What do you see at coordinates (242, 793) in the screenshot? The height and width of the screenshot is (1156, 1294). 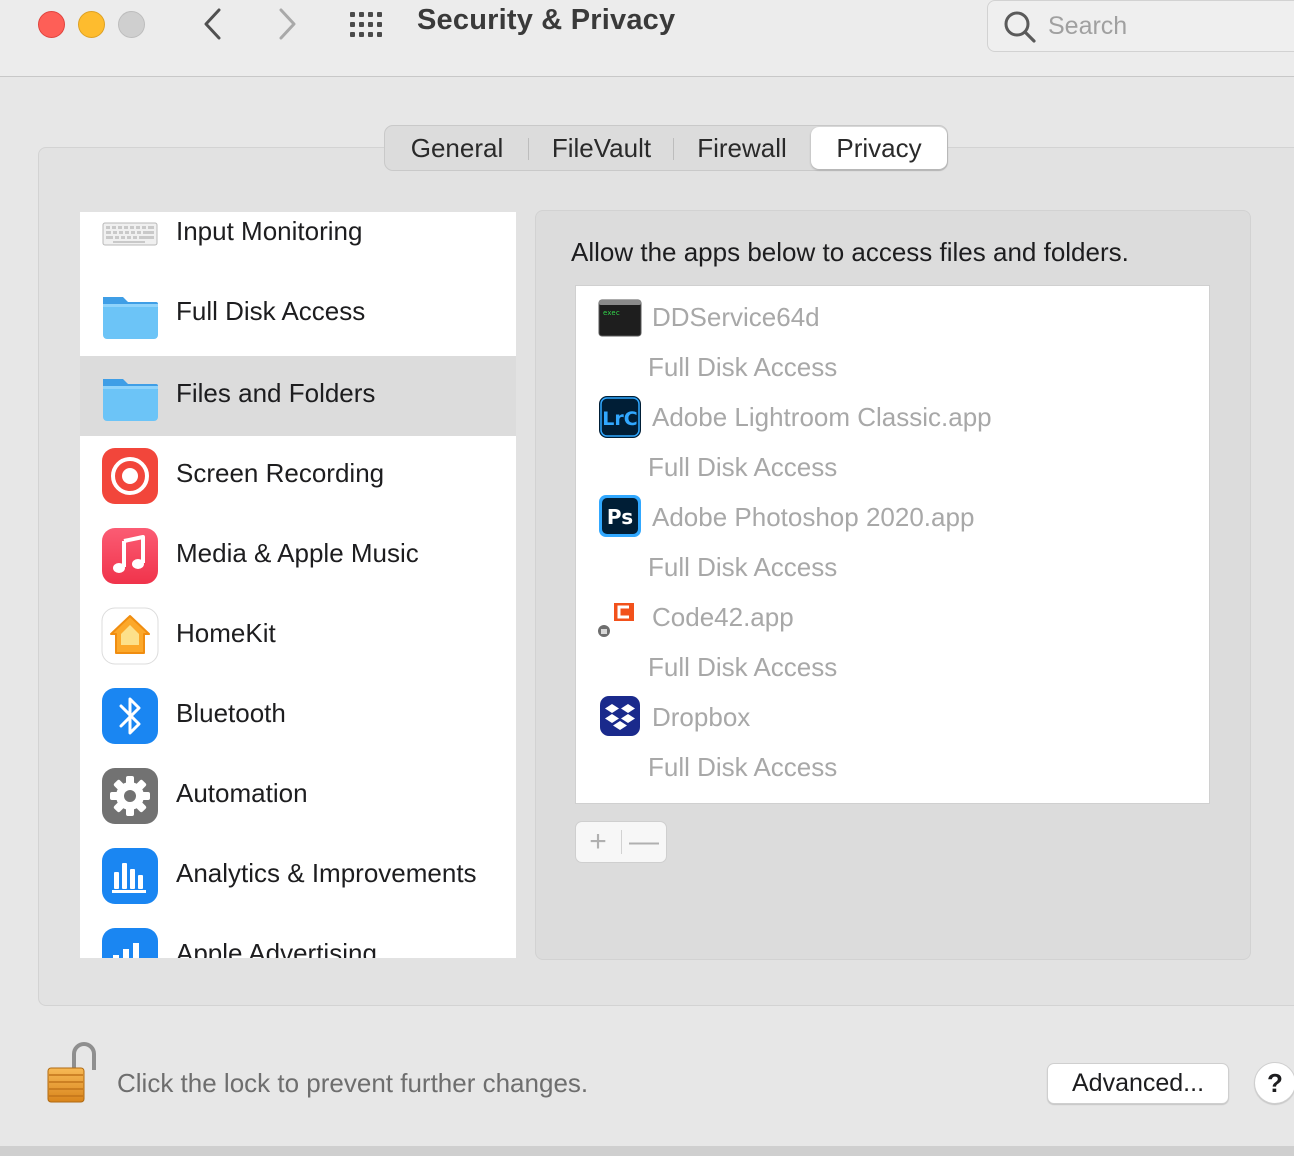 I see `sidebar-item-label: Automation` at bounding box center [242, 793].